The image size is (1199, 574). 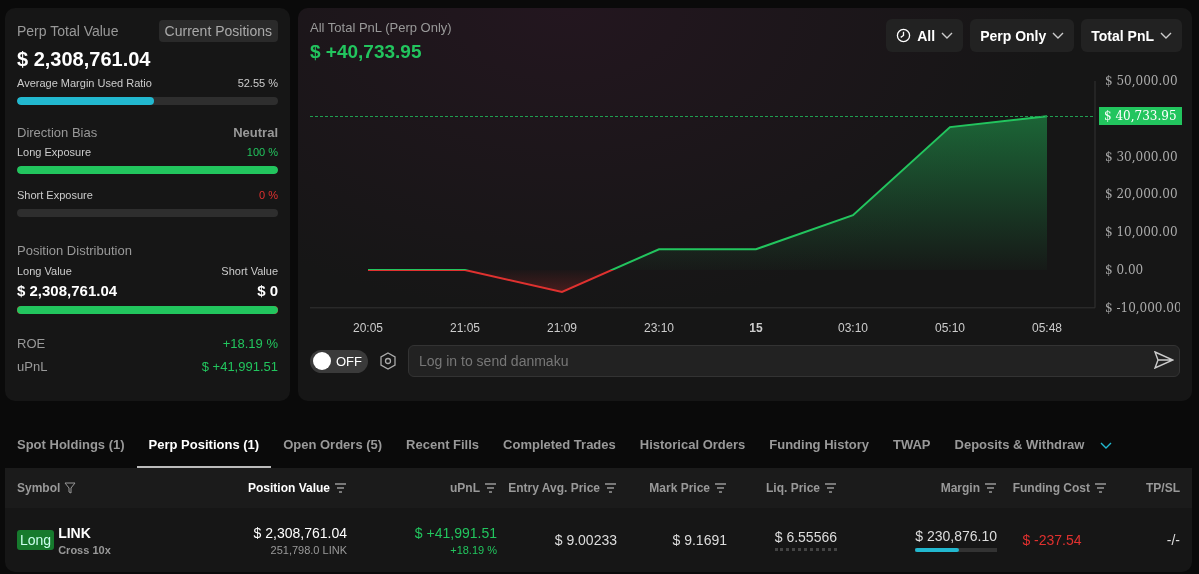 I want to click on x-tick-label: 21:05, so click(x=465, y=327).